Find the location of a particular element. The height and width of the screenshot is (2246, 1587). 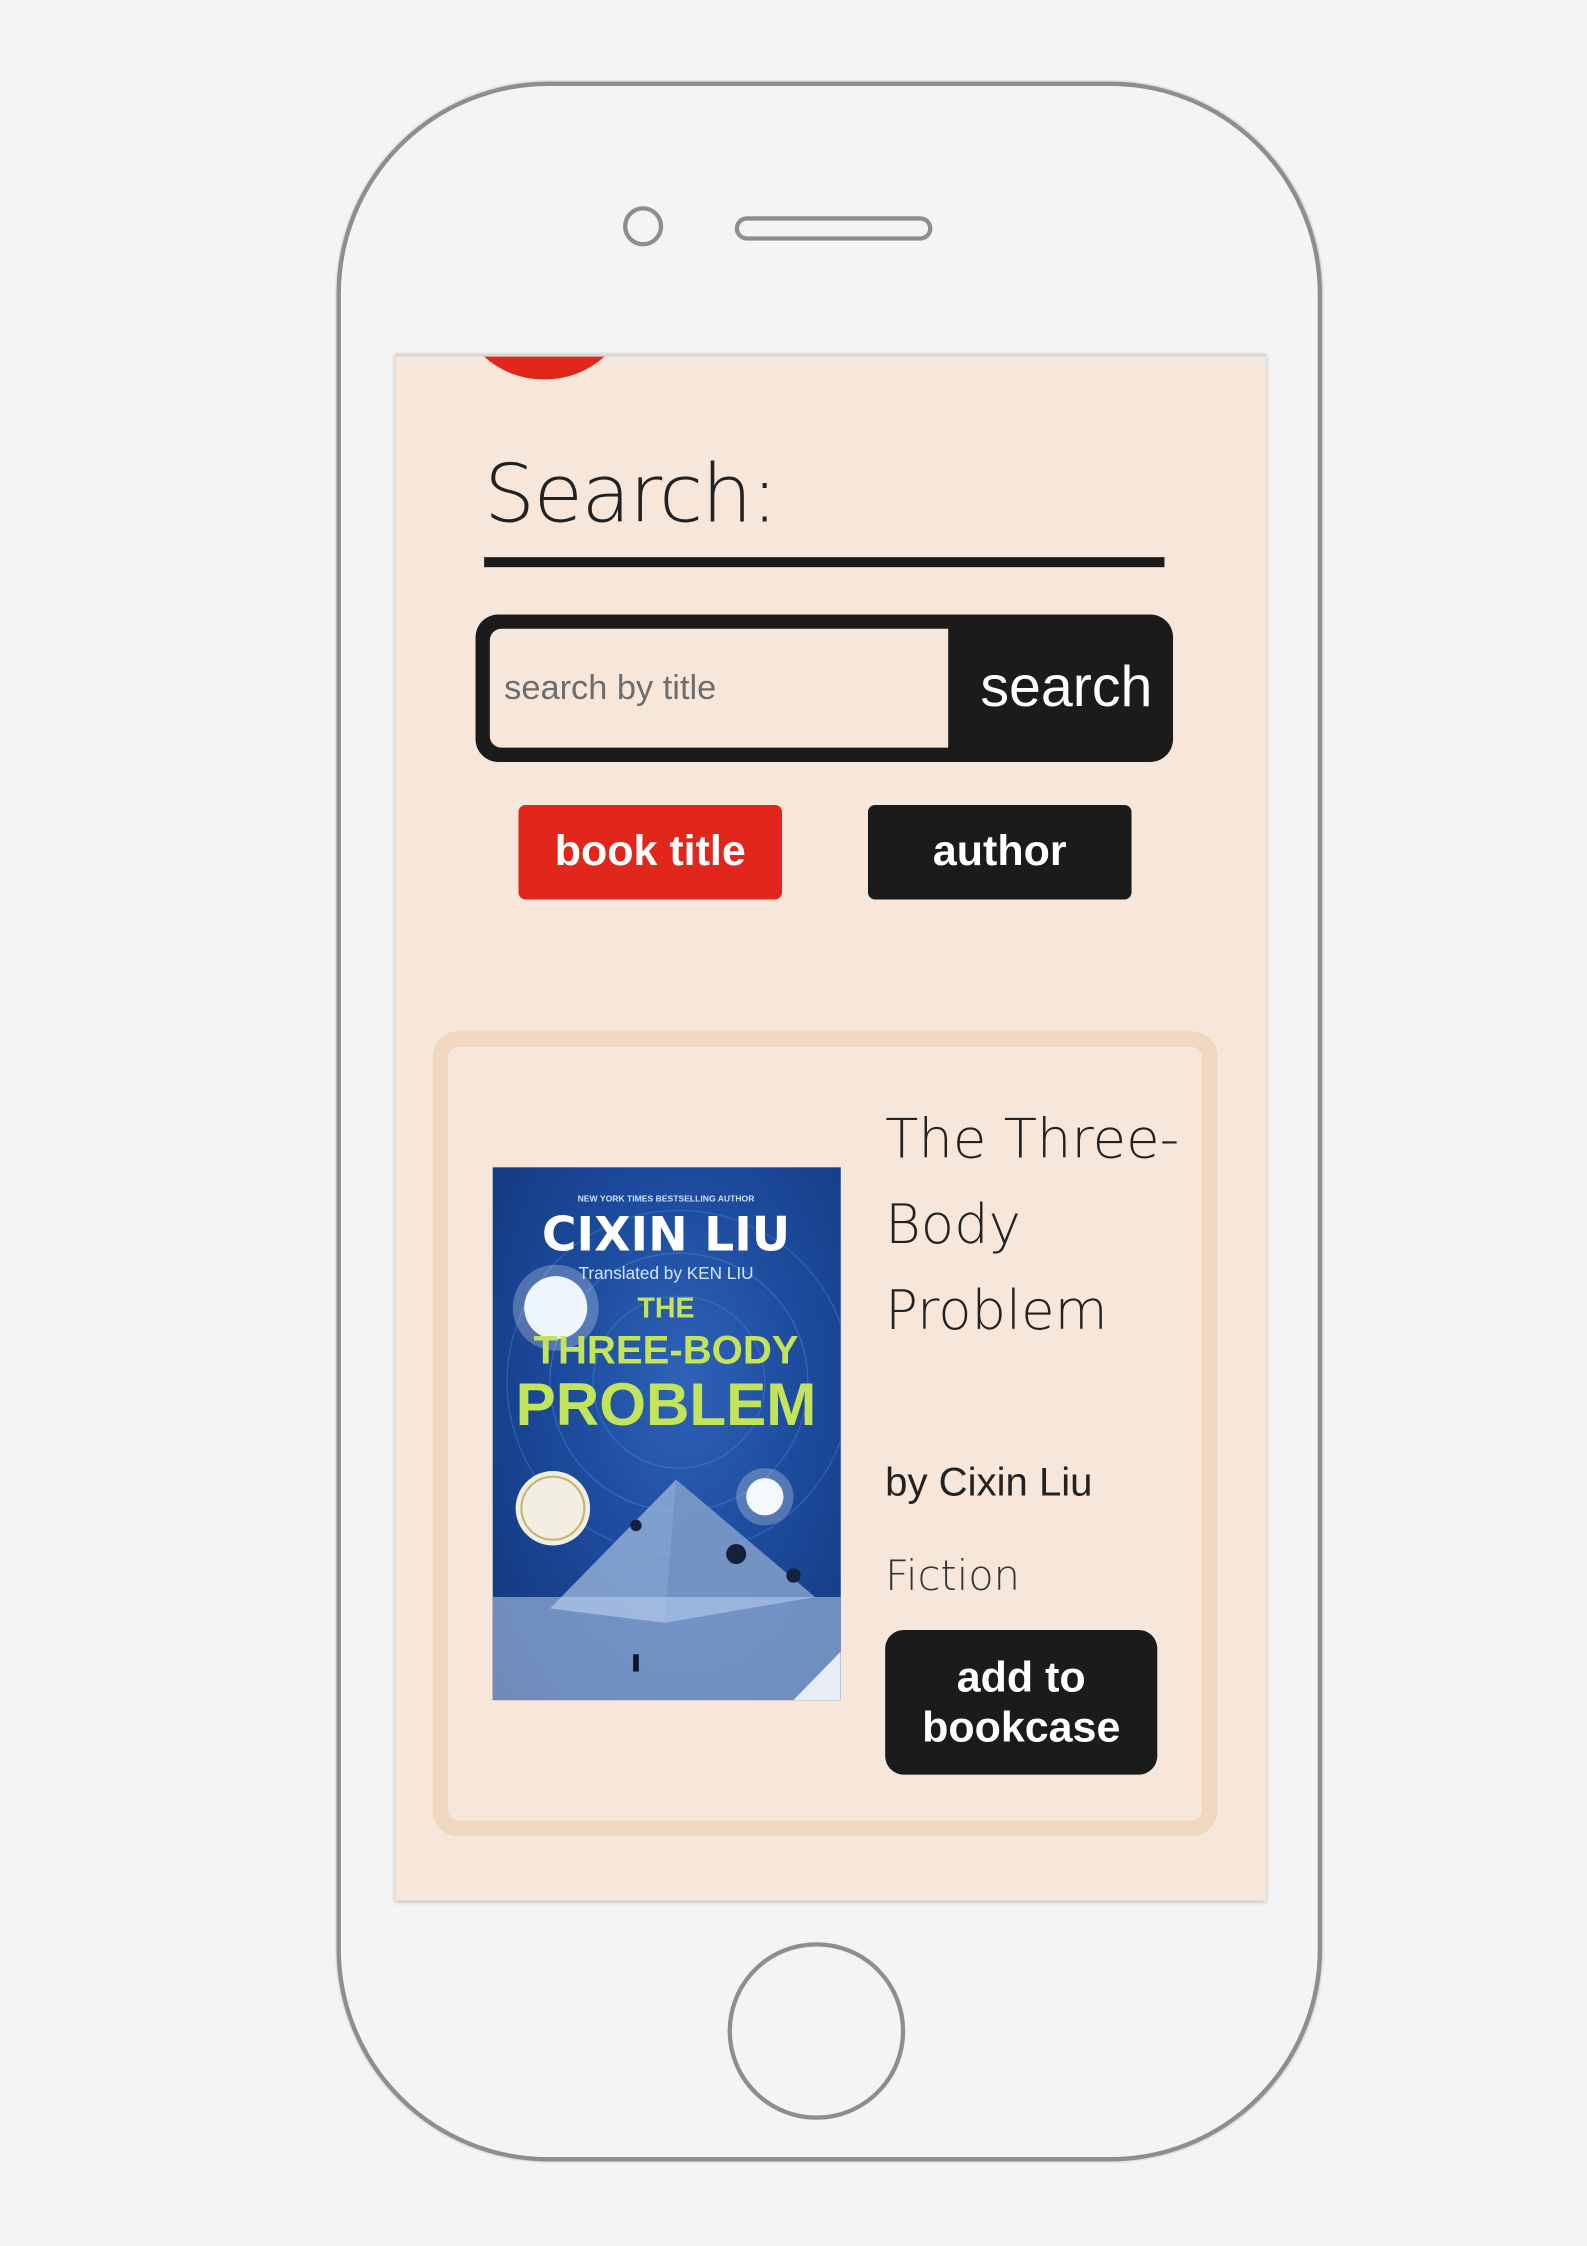

heading-underline is located at coordinates (824, 562).